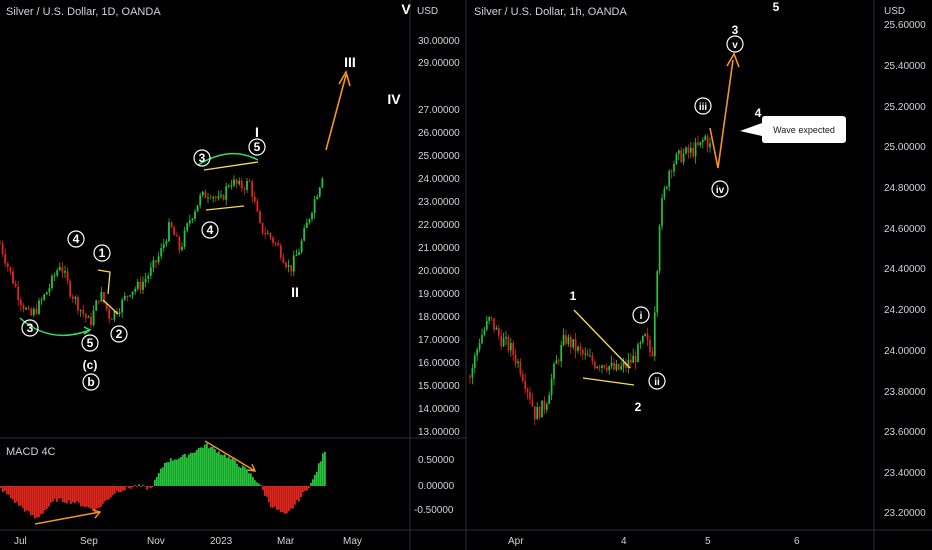  I want to click on right-currency-label: USD, so click(894, 11).